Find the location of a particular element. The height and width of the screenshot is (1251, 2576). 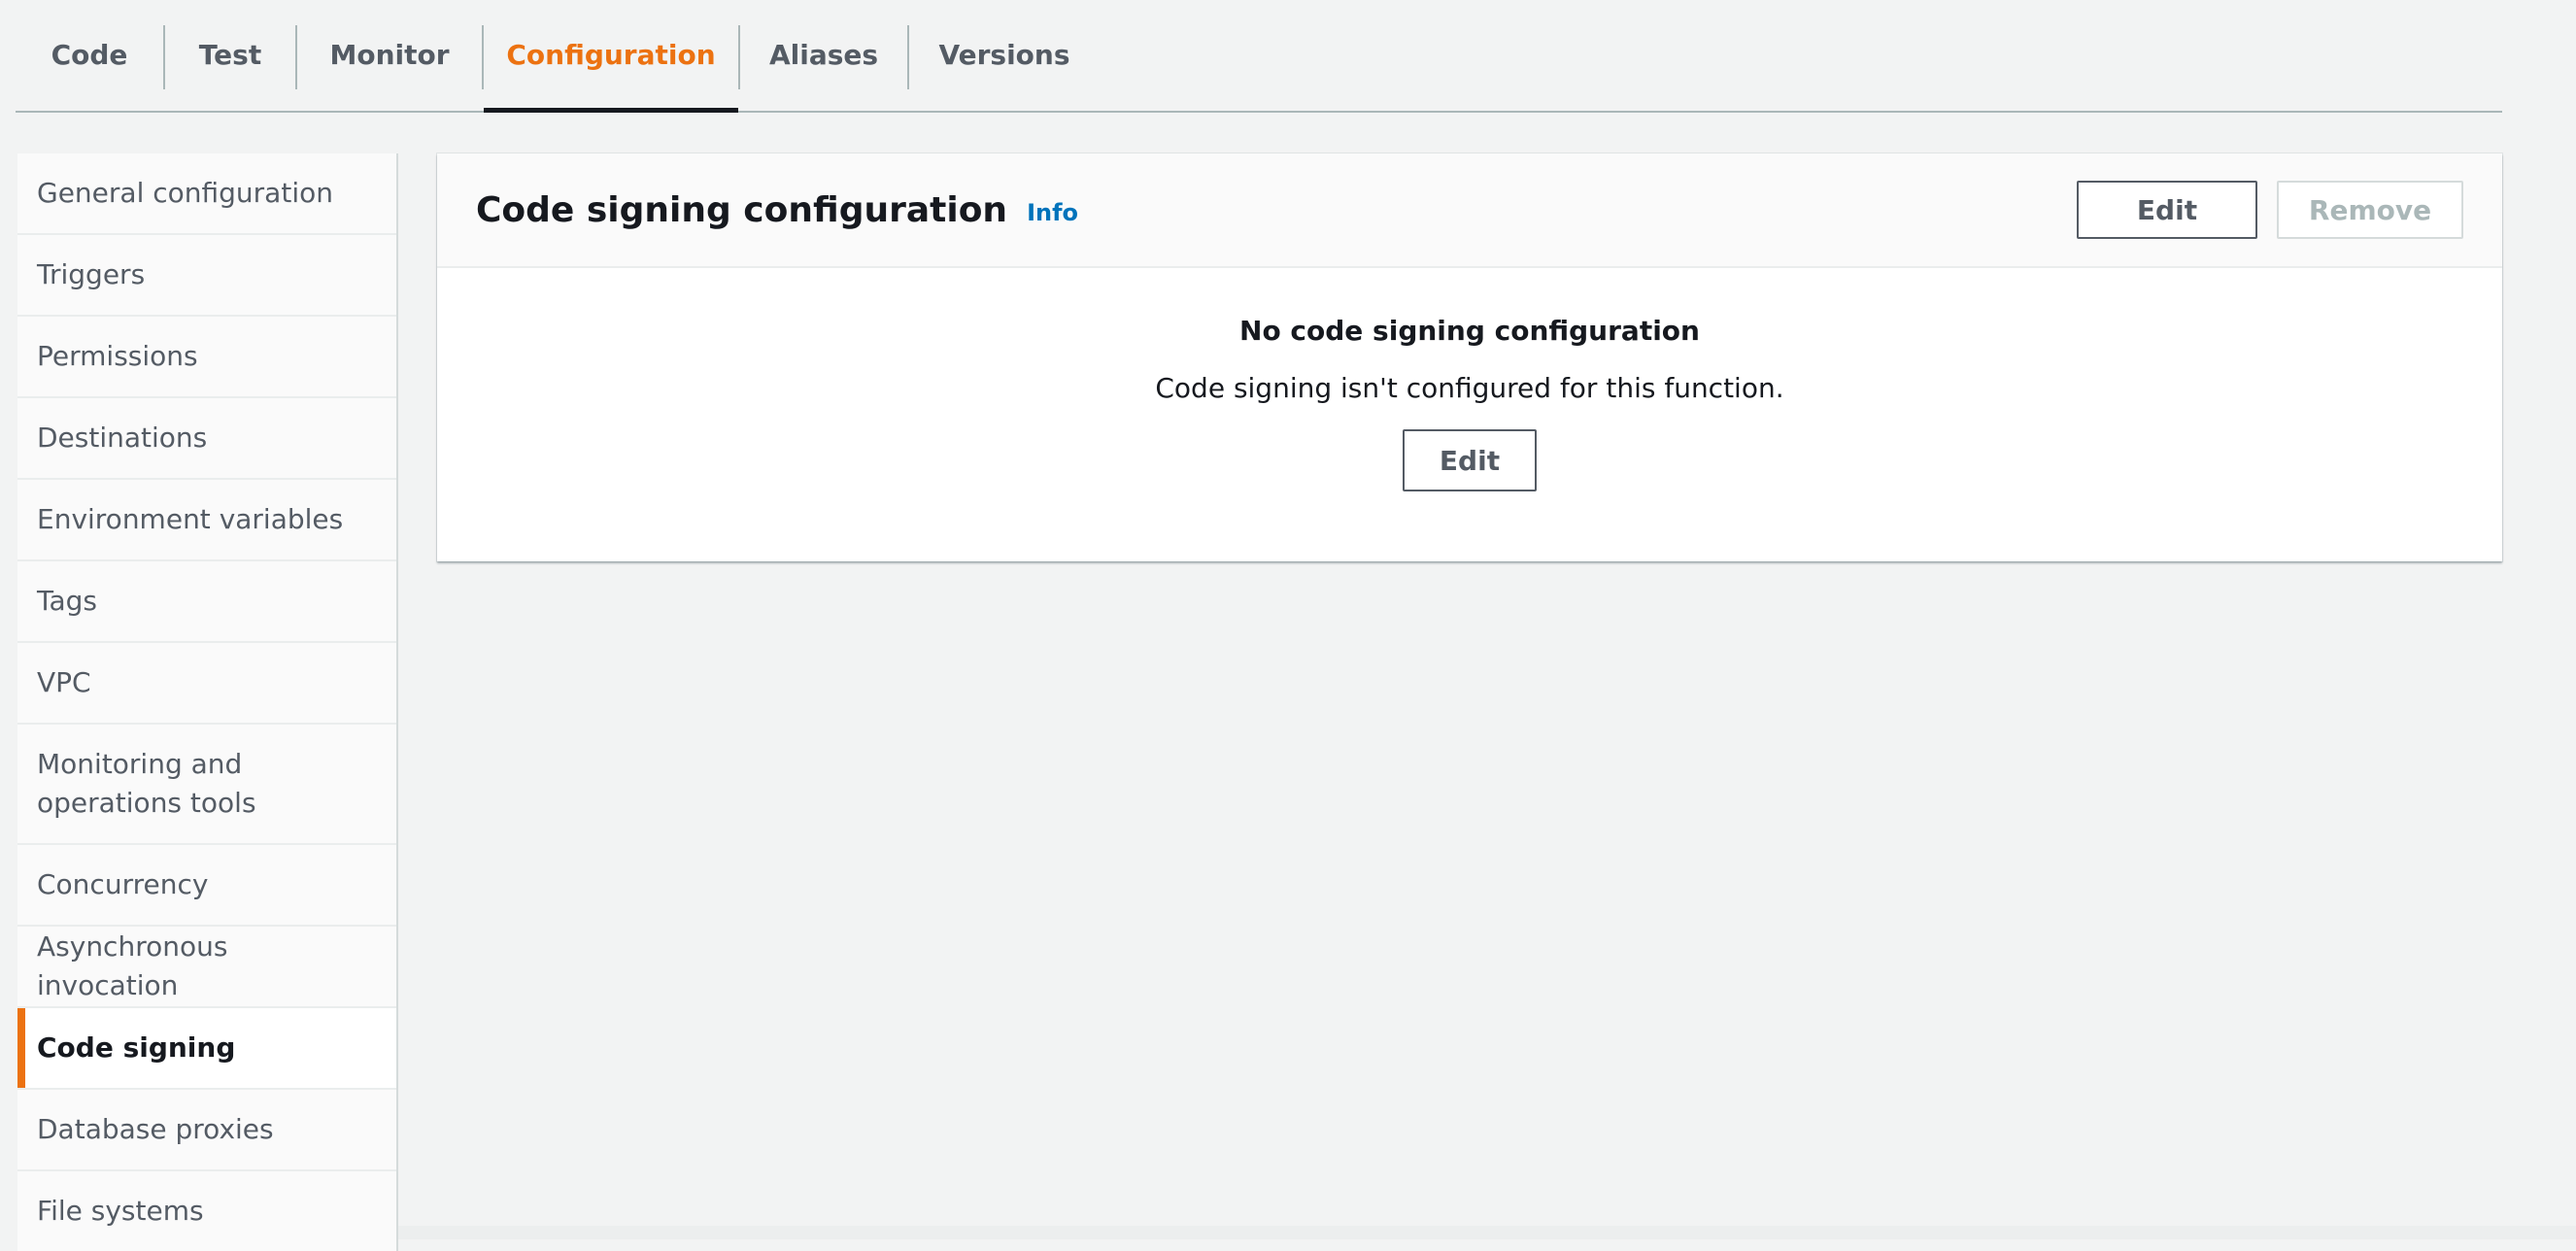

sidenav-item-permissions: Permissions is located at coordinates (206, 357).